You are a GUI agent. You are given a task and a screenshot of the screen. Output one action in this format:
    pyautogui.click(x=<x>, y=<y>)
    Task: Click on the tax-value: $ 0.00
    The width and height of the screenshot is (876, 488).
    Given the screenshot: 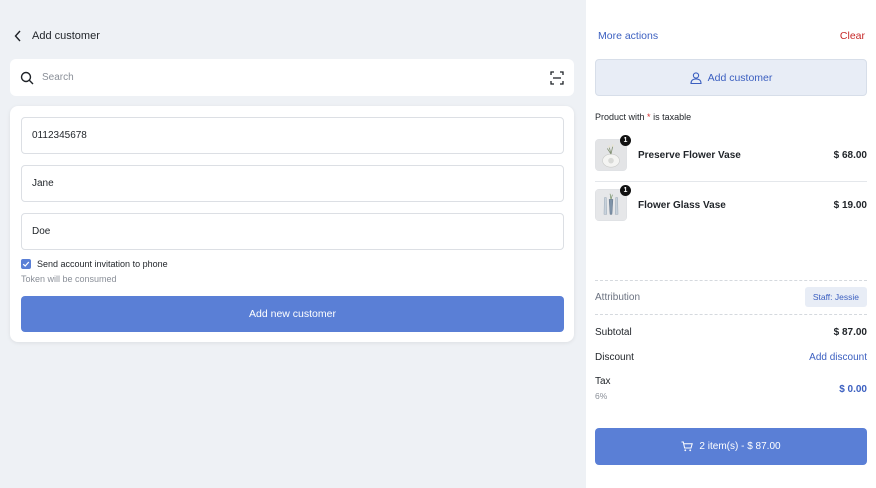 What is the action you would take?
    pyautogui.click(x=853, y=389)
    